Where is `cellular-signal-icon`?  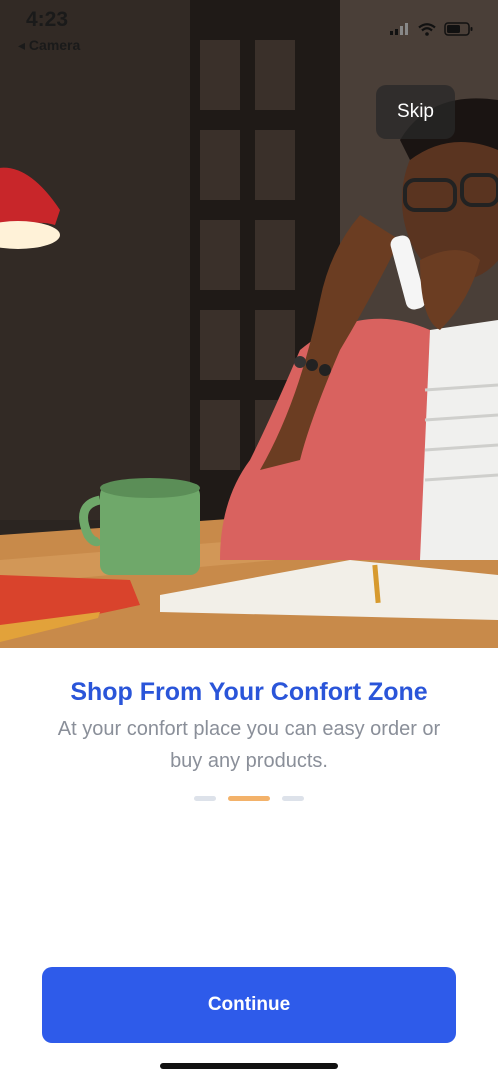
cellular-signal-icon is located at coordinates (399, 29).